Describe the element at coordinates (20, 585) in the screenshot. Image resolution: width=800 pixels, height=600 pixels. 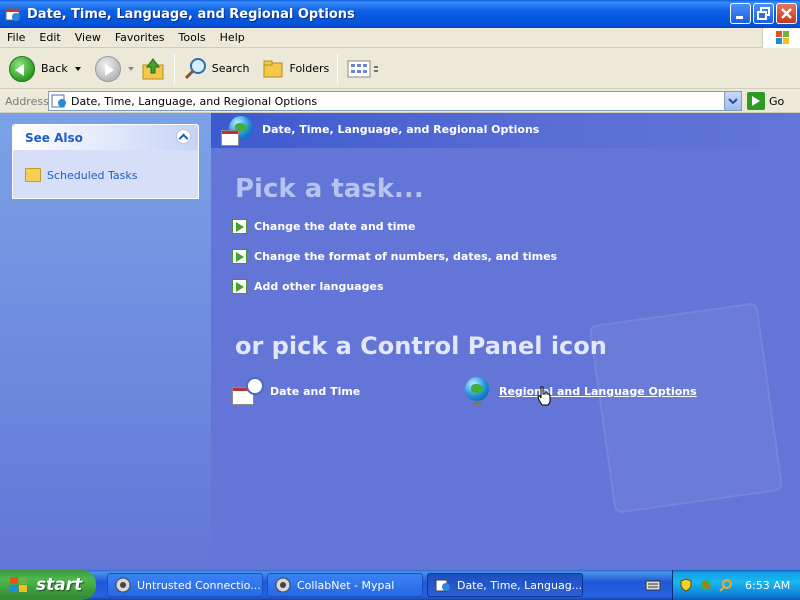
I see `windows-flag-icon` at that location.